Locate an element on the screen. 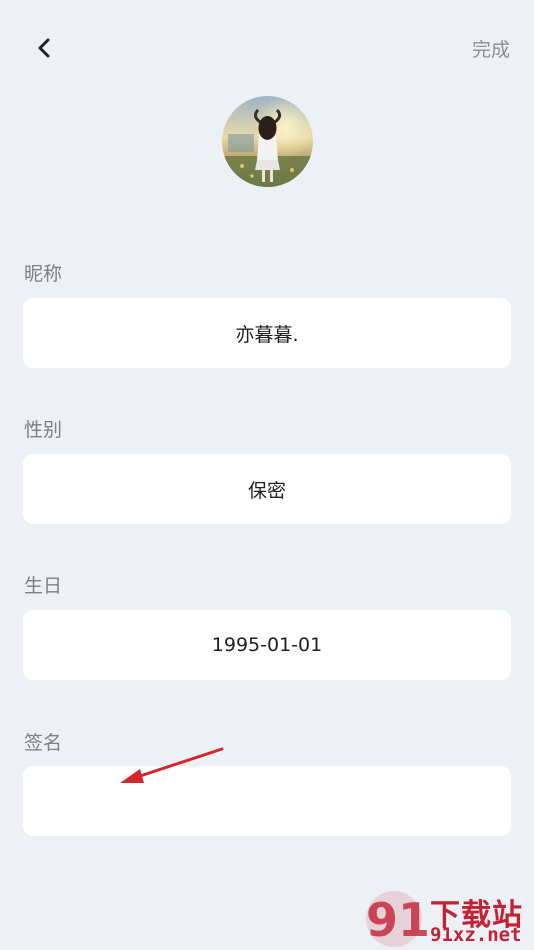 The width and height of the screenshot is (534, 950). nickname-field: 亦暮暮. is located at coordinates (267, 333).